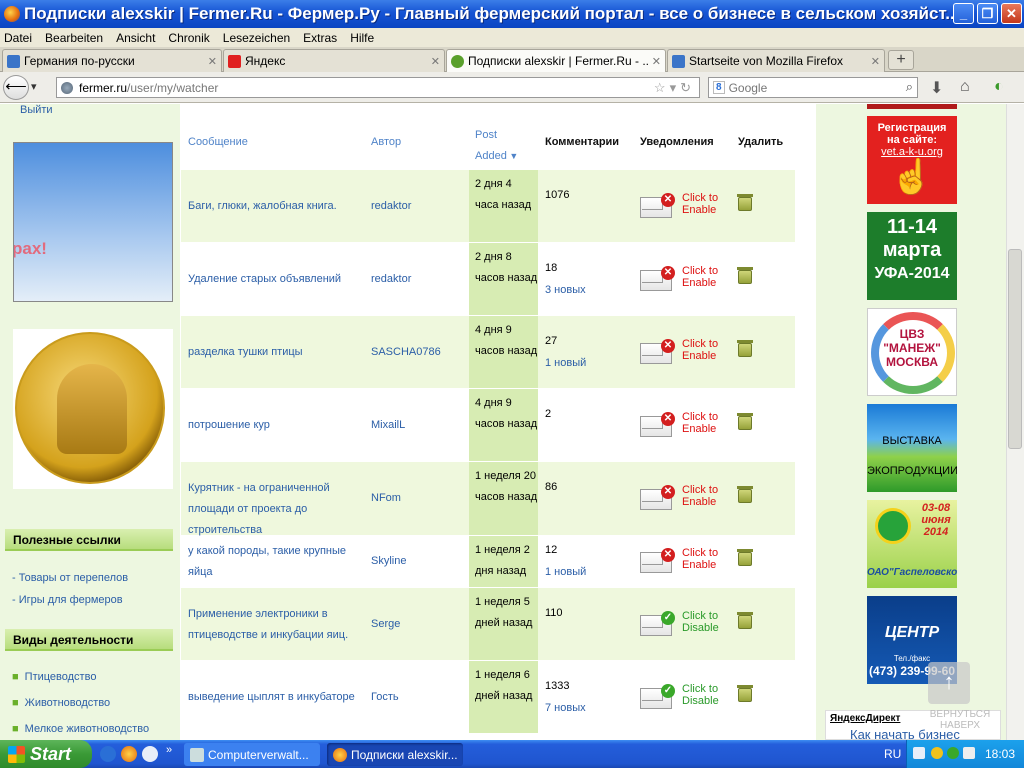 The height and width of the screenshot is (768, 1024). I want to click on gastellovskoe-ad: 03-08 июня 2014 ОАО"Гаспеловское", so click(912, 544).